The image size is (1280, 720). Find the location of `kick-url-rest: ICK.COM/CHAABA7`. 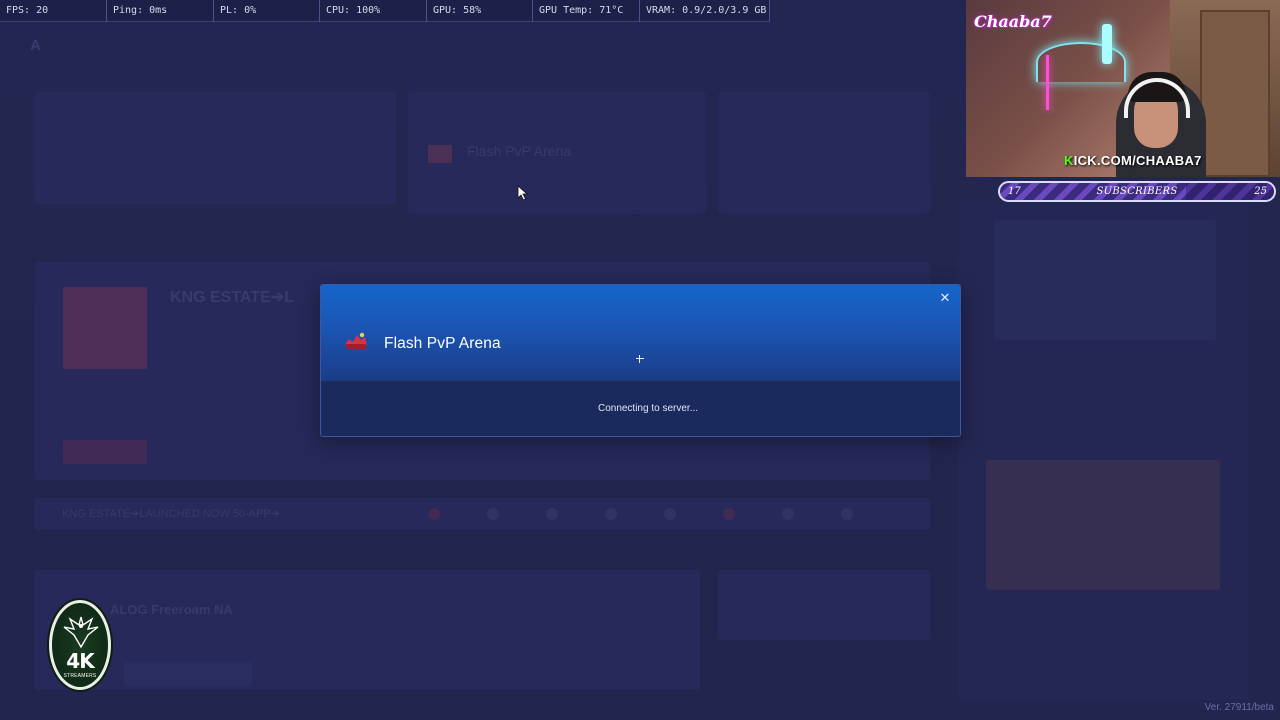

kick-url-rest: ICK.COM/CHAABA7 is located at coordinates (1137, 160).